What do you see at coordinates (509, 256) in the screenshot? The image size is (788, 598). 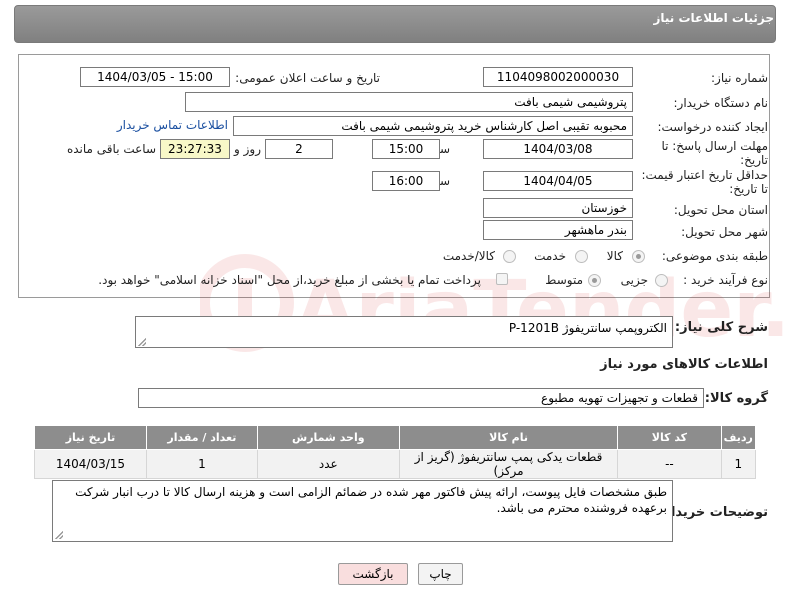 I see `category-goods-service-radio` at bounding box center [509, 256].